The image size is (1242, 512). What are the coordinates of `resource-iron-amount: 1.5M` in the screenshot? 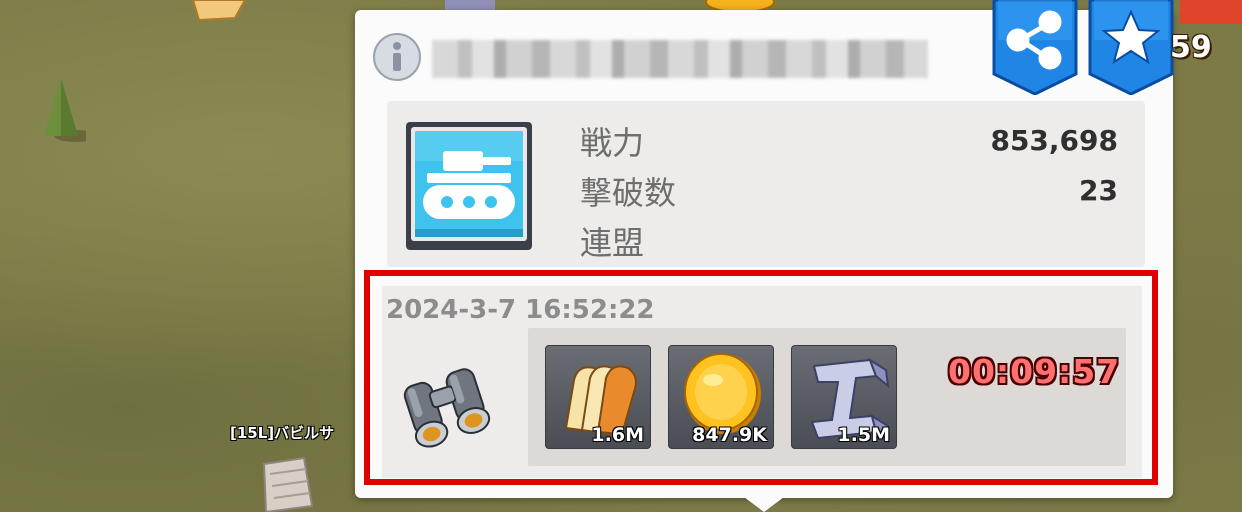 It's located at (863, 435).